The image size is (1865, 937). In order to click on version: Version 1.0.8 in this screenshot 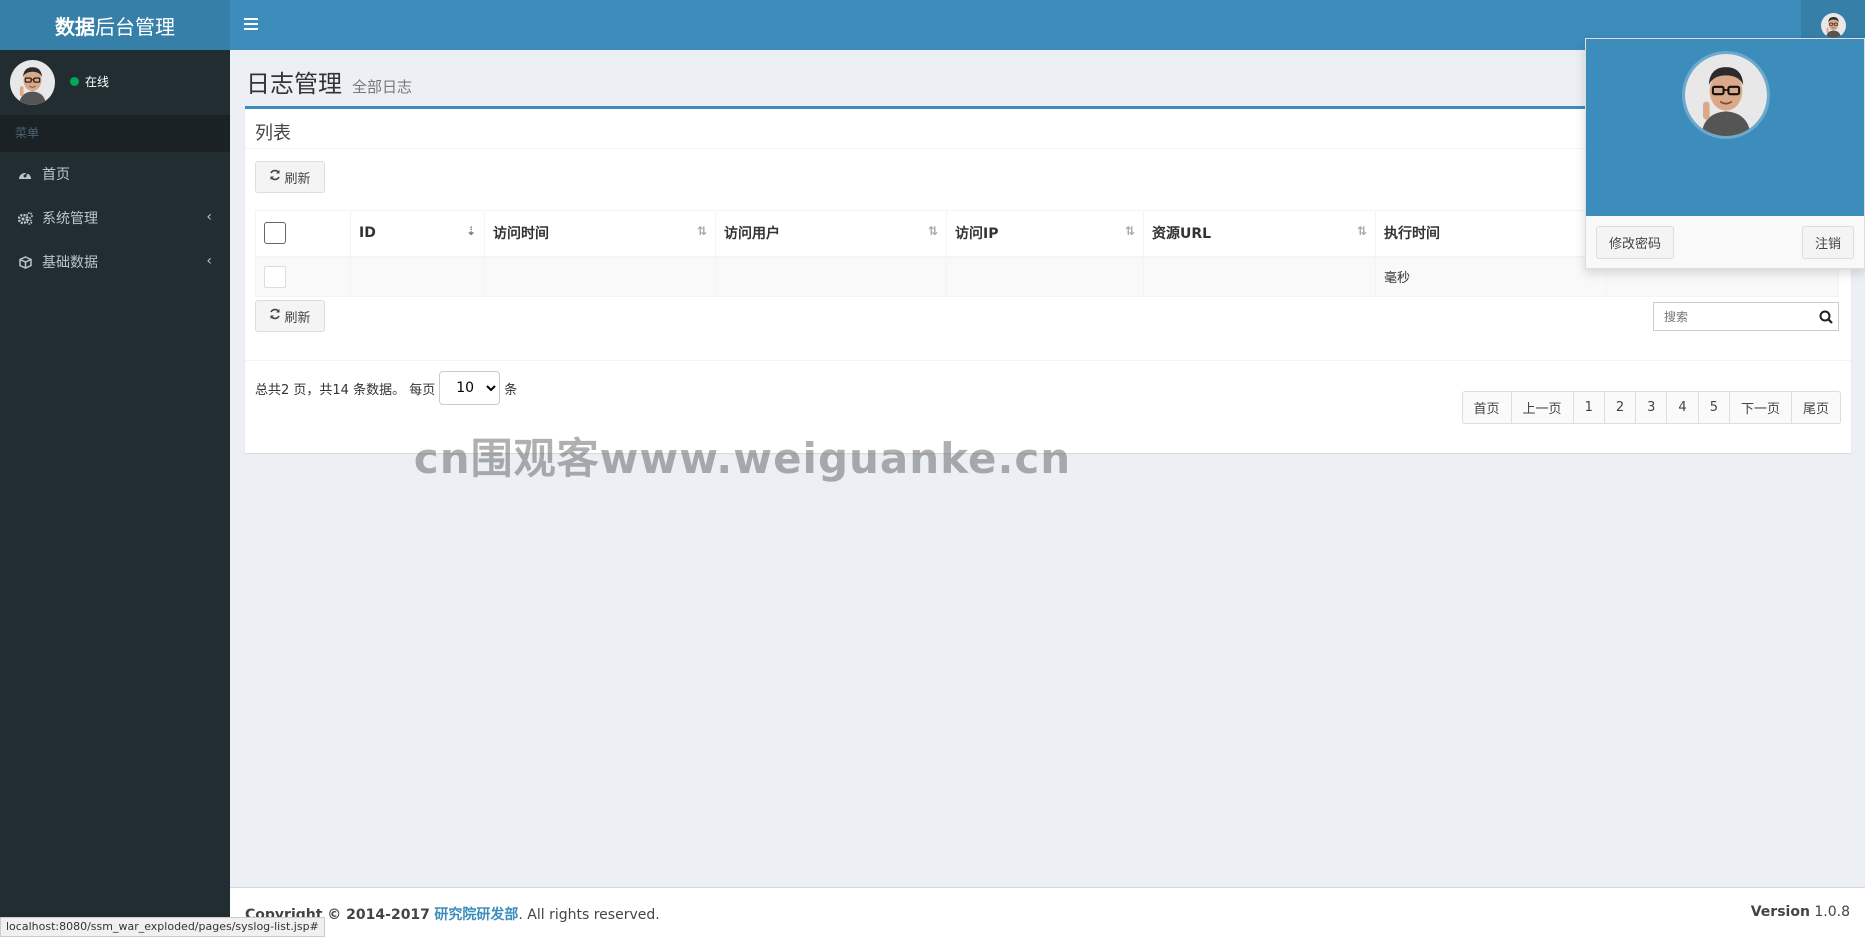, I will do `click(1800, 912)`.